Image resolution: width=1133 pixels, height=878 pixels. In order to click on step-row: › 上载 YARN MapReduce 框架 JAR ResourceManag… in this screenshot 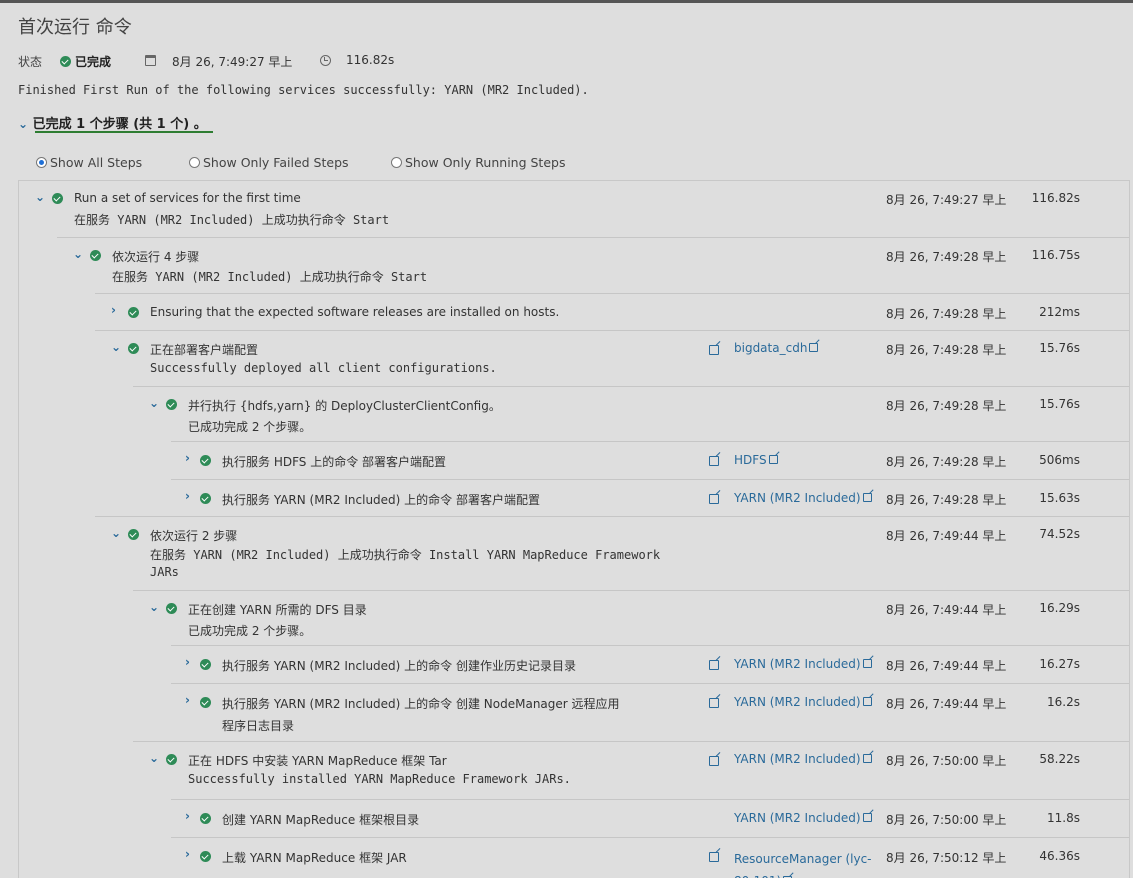, I will do `click(650, 857)`.